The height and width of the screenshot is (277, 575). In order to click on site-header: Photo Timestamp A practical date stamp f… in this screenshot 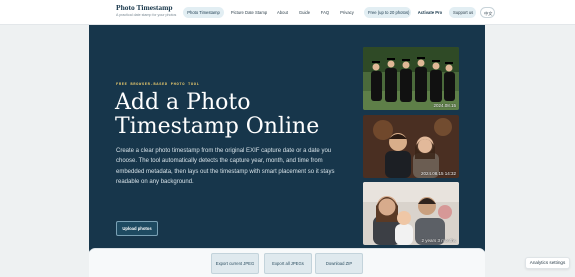, I will do `click(287, 12)`.